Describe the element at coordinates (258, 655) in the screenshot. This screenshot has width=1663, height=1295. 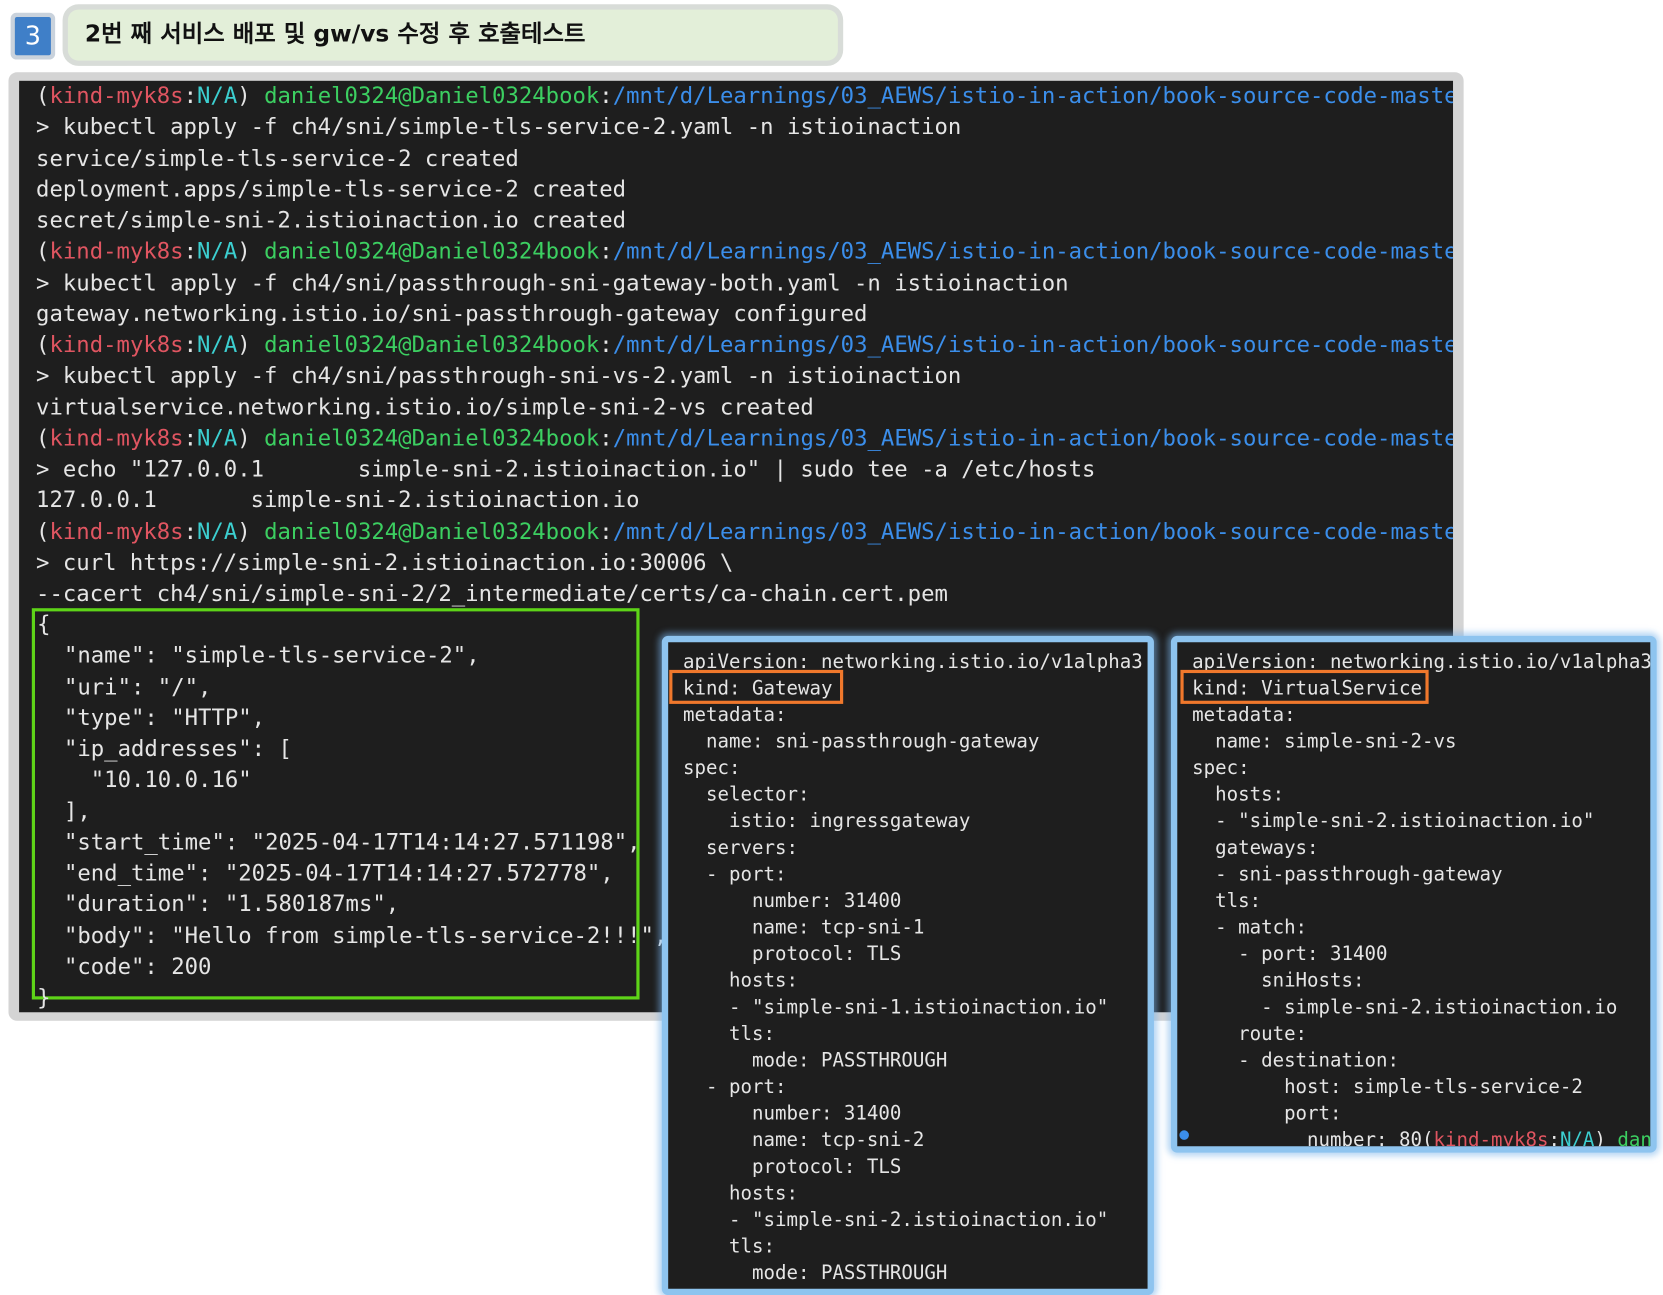
I see `json-line: "name": "simple-tls-service-2",` at that location.